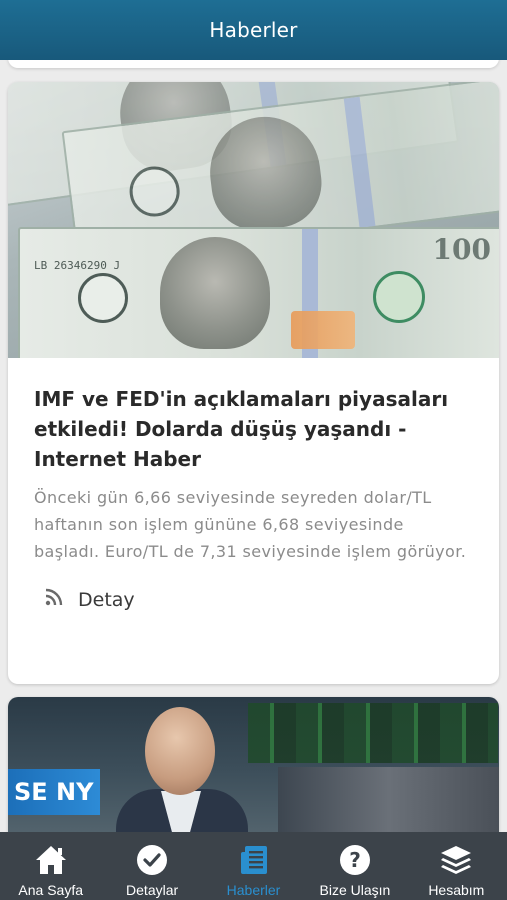  I want to click on question-circle-icon: ?, so click(355, 860).